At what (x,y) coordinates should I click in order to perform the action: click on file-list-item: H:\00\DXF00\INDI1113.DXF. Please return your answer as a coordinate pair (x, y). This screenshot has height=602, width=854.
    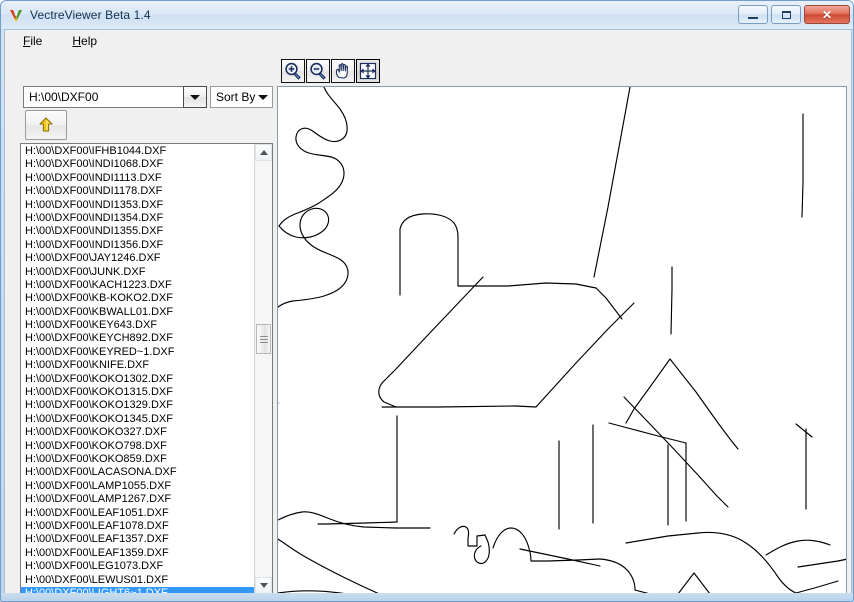
    Looking at the image, I should click on (137, 178).